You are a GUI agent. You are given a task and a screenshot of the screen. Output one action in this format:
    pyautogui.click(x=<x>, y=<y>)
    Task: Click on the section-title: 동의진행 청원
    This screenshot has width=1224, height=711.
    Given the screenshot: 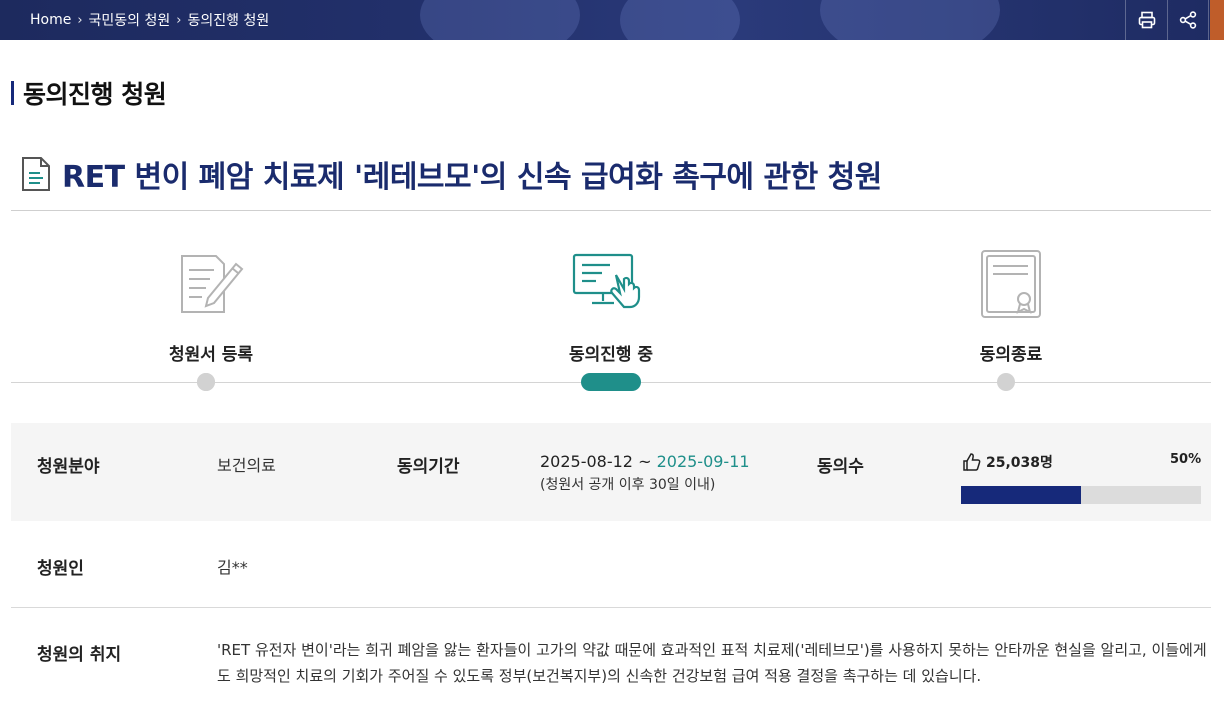 What is the action you would take?
    pyautogui.click(x=89, y=93)
    